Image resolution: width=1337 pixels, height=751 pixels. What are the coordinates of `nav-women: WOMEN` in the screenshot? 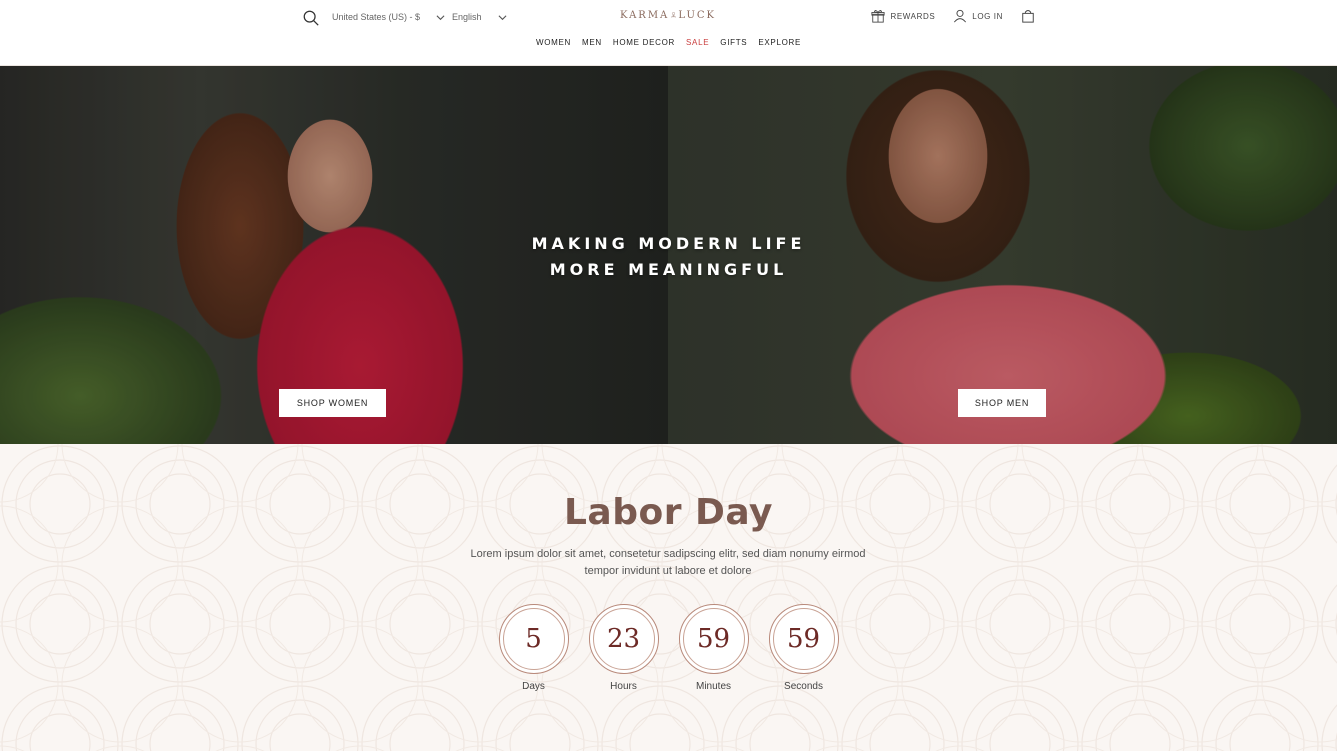 It's located at (553, 42).